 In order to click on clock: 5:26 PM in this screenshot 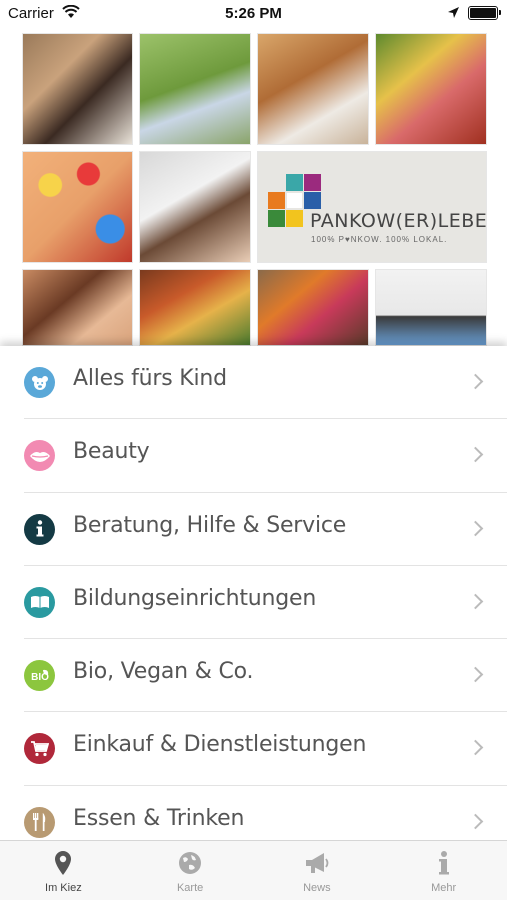, I will do `click(253, 13)`.